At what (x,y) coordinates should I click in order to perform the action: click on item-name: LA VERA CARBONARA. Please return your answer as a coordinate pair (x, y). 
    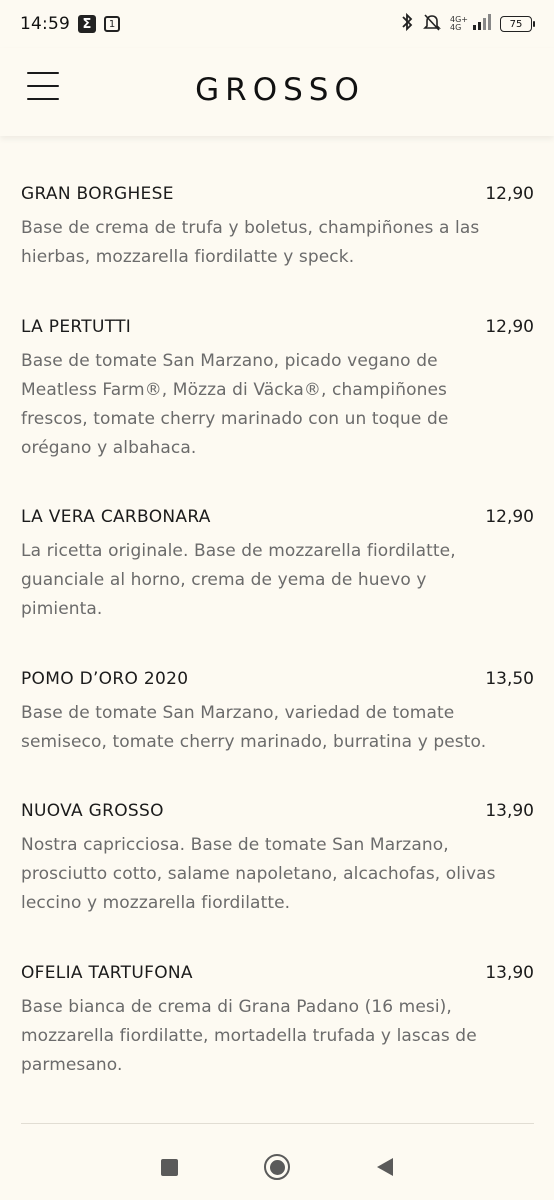
    Looking at the image, I should click on (116, 517).